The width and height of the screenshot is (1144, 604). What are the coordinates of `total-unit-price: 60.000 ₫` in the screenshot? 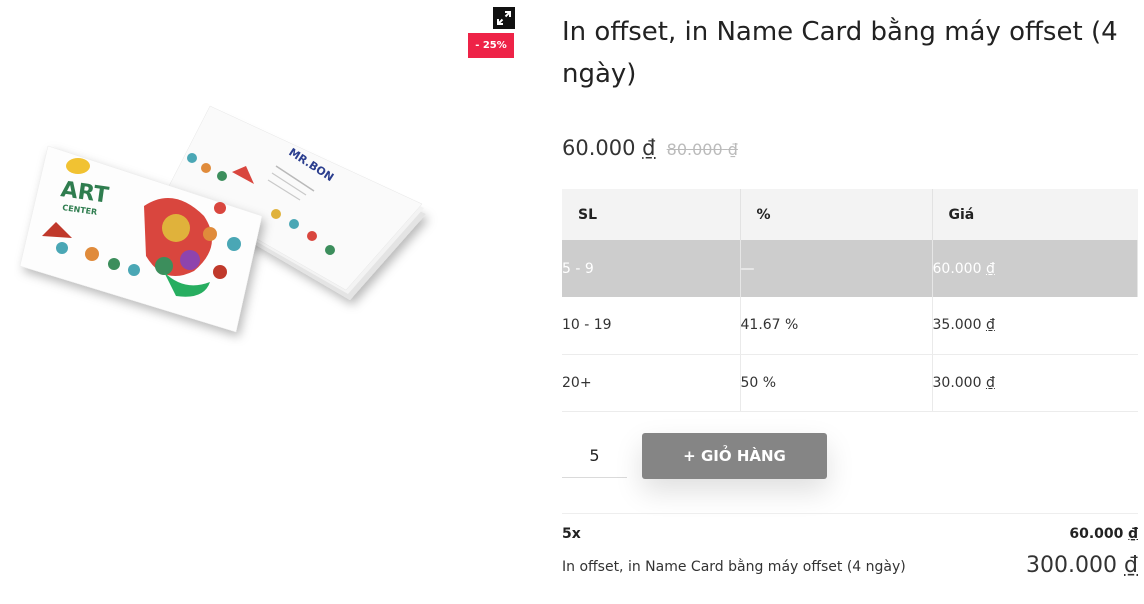 It's located at (1103, 534).